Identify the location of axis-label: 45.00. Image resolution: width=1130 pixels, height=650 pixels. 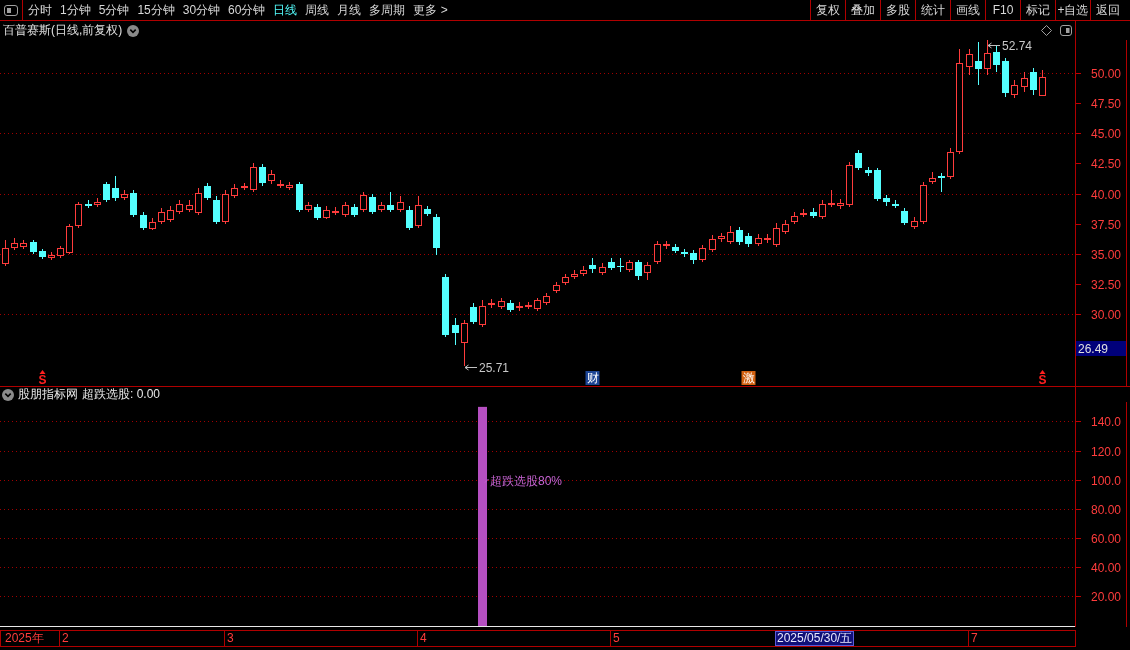
(1105, 133).